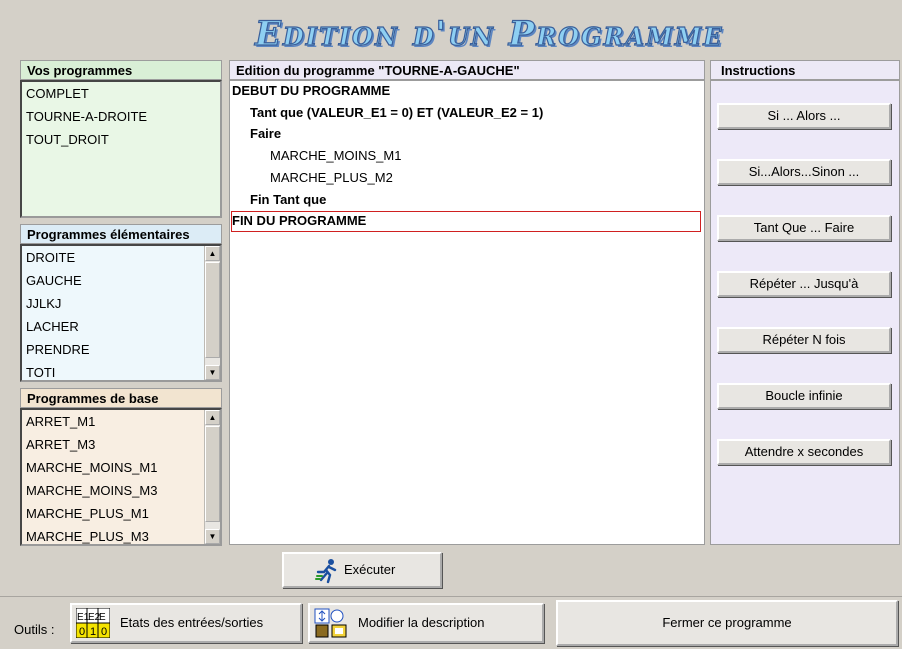  I want to click on close-program-button: Fermer ce programme, so click(727, 623).